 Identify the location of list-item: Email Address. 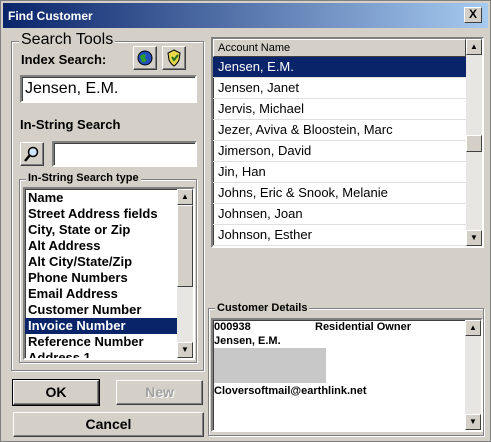
(101, 294).